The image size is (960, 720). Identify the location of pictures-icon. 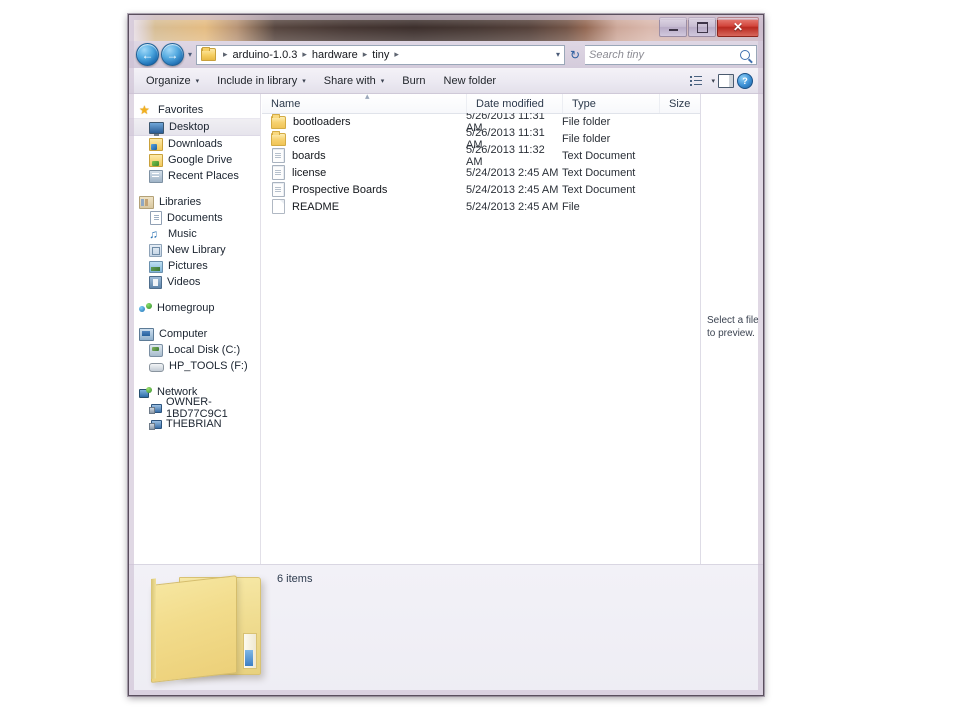
(156, 266).